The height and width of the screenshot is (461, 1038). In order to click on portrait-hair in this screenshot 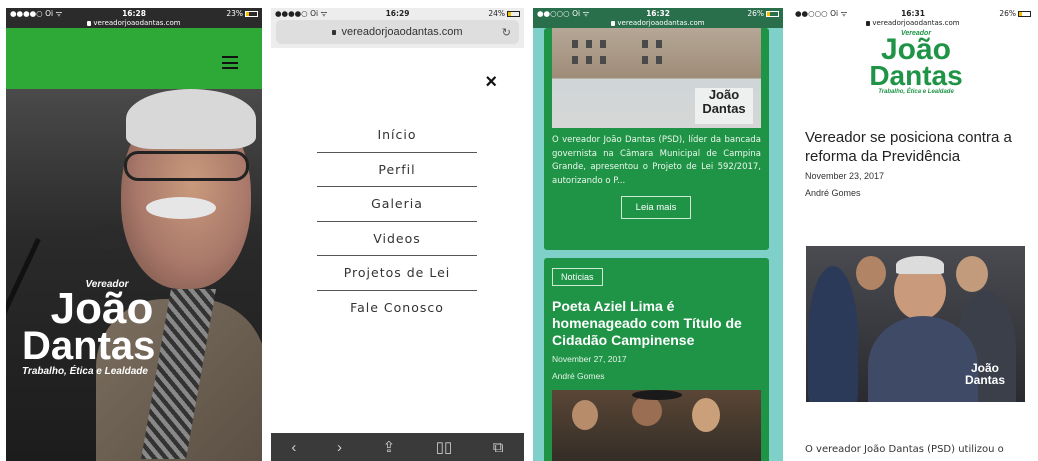, I will do `click(191, 119)`.